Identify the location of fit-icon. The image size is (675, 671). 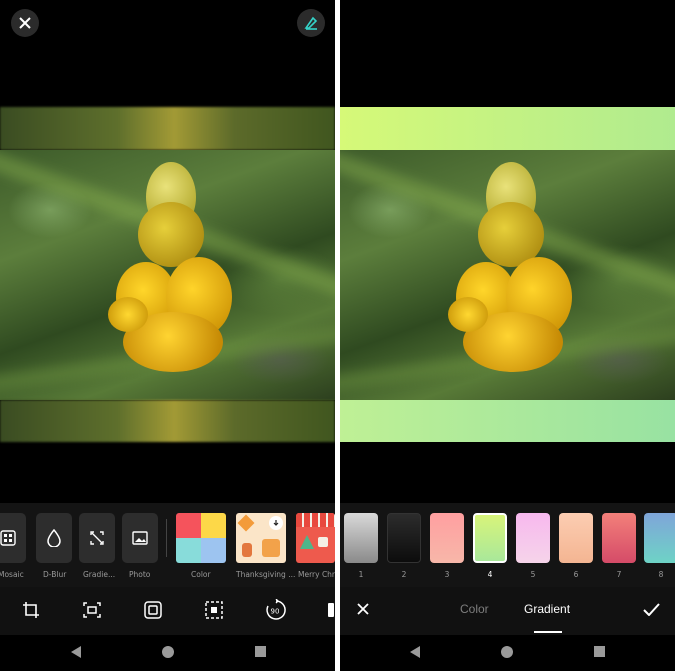
(92, 610).